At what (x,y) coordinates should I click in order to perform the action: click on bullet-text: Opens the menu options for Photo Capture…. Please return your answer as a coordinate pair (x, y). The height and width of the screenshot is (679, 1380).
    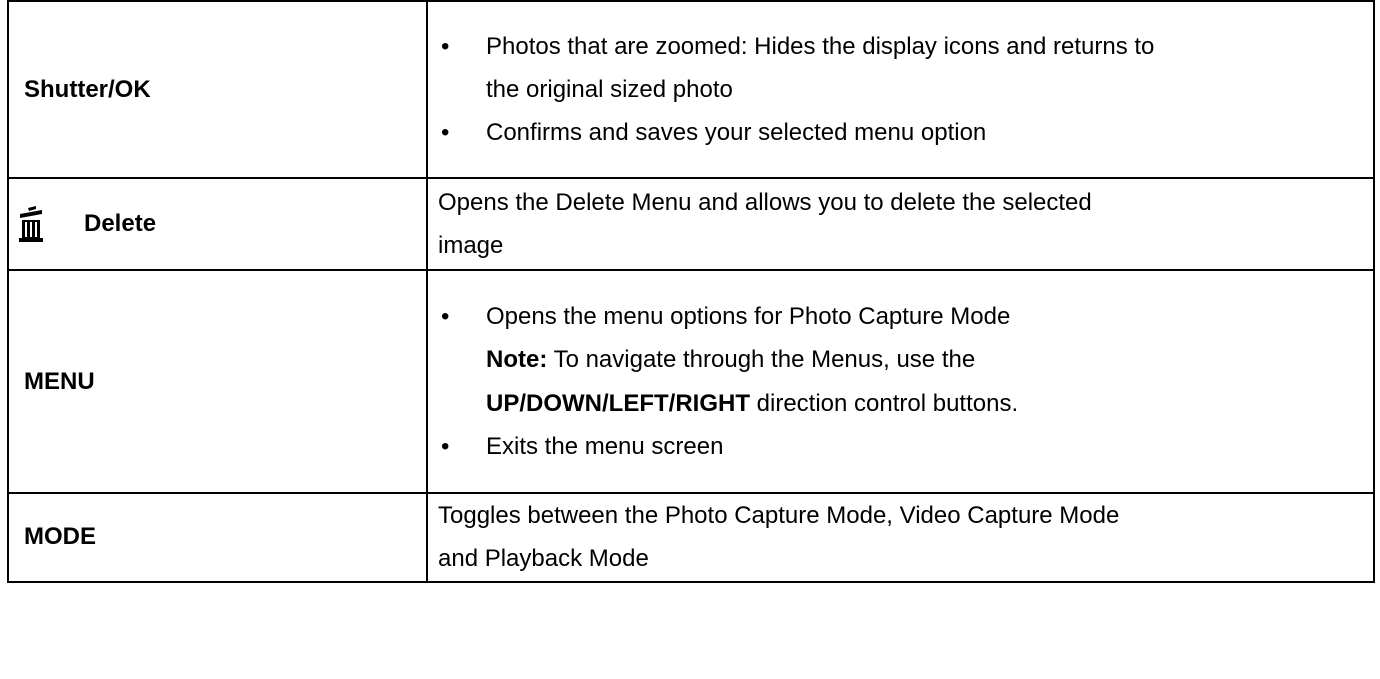
    Looking at the image, I should click on (748, 316).